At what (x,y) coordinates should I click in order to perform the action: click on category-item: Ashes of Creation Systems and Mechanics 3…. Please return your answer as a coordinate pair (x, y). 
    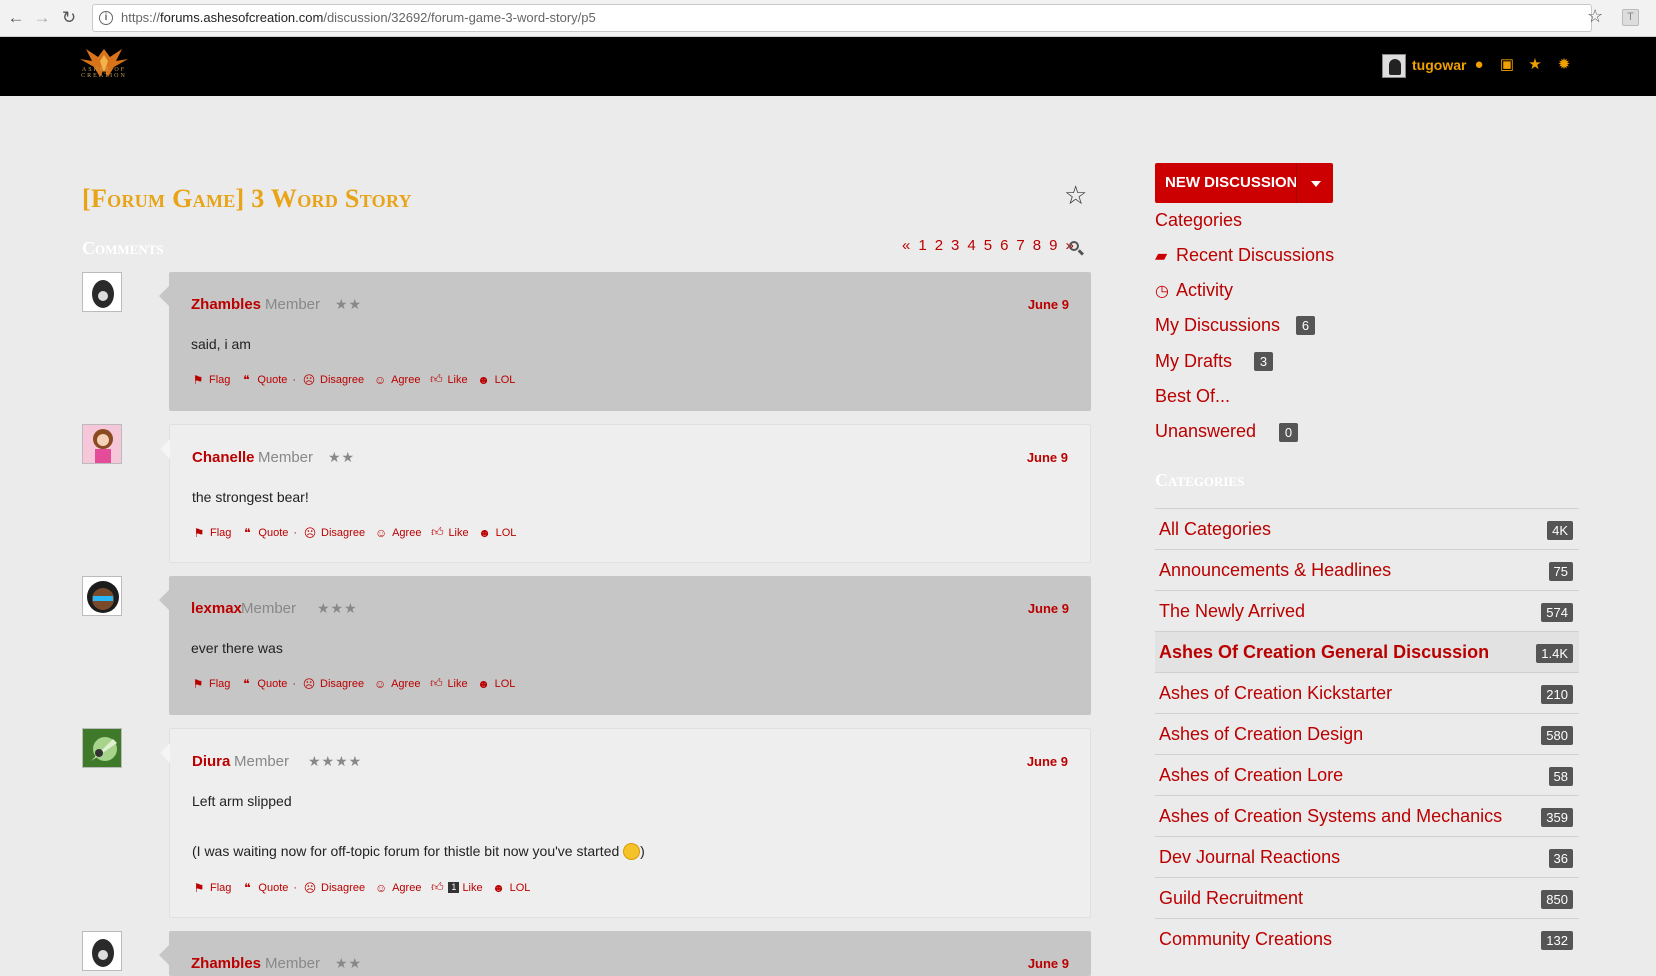
    Looking at the image, I should click on (1367, 815).